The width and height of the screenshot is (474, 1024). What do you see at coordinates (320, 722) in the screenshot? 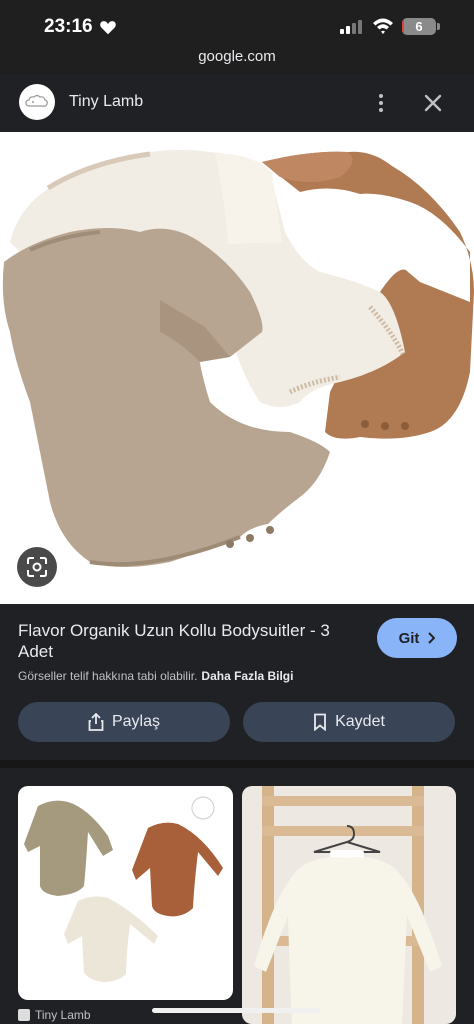
I see `bookmark-icon` at bounding box center [320, 722].